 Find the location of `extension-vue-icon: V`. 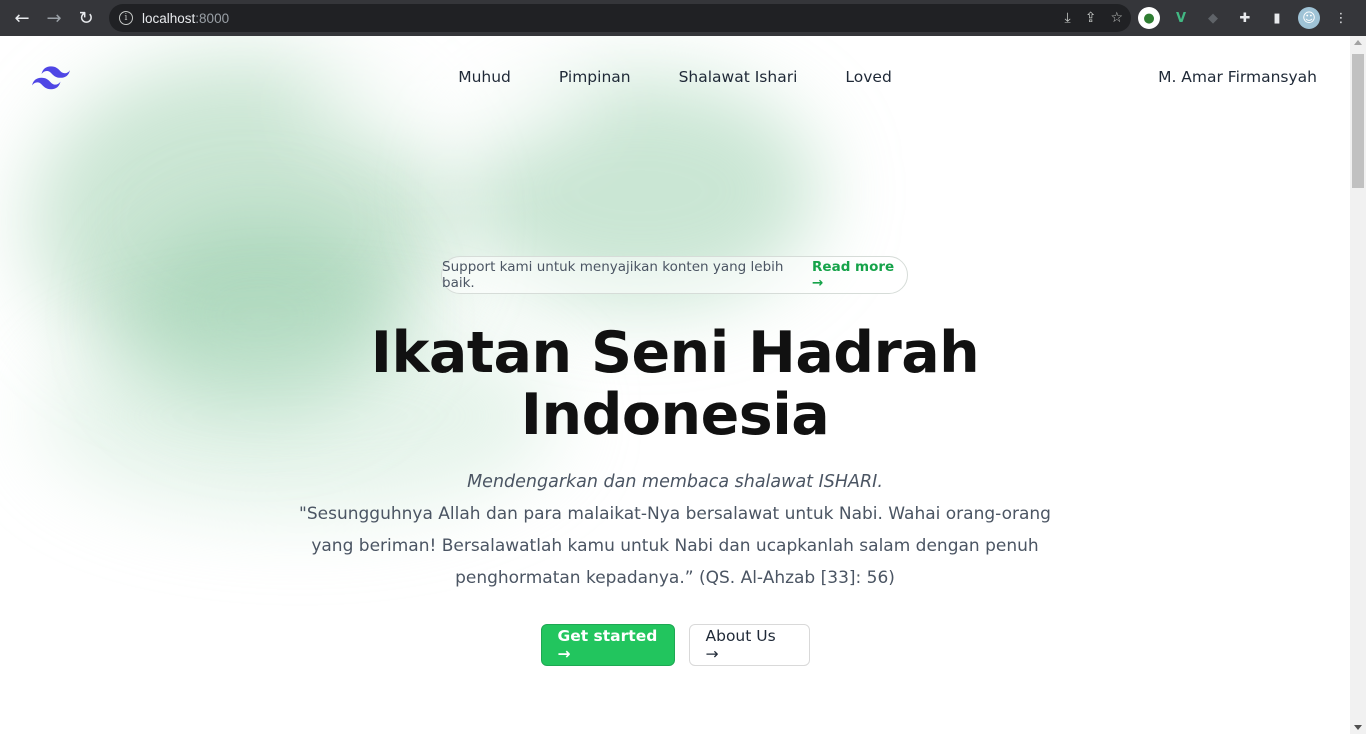

extension-vue-icon: V is located at coordinates (1181, 18).